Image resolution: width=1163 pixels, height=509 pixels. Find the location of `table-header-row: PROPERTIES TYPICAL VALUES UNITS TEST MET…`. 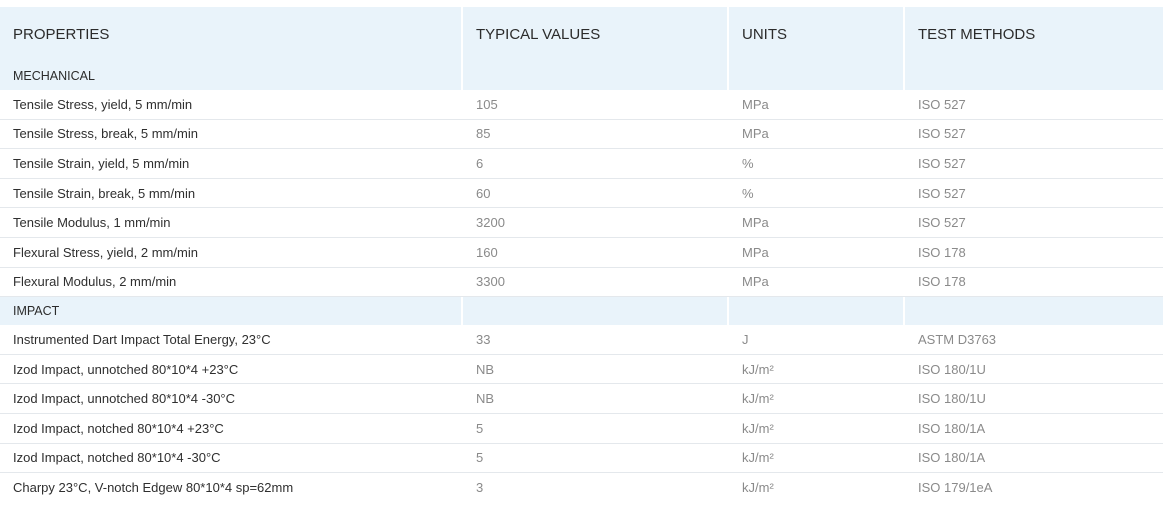

table-header-row: PROPERTIES TYPICAL VALUES UNITS TEST MET… is located at coordinates (581, 34).